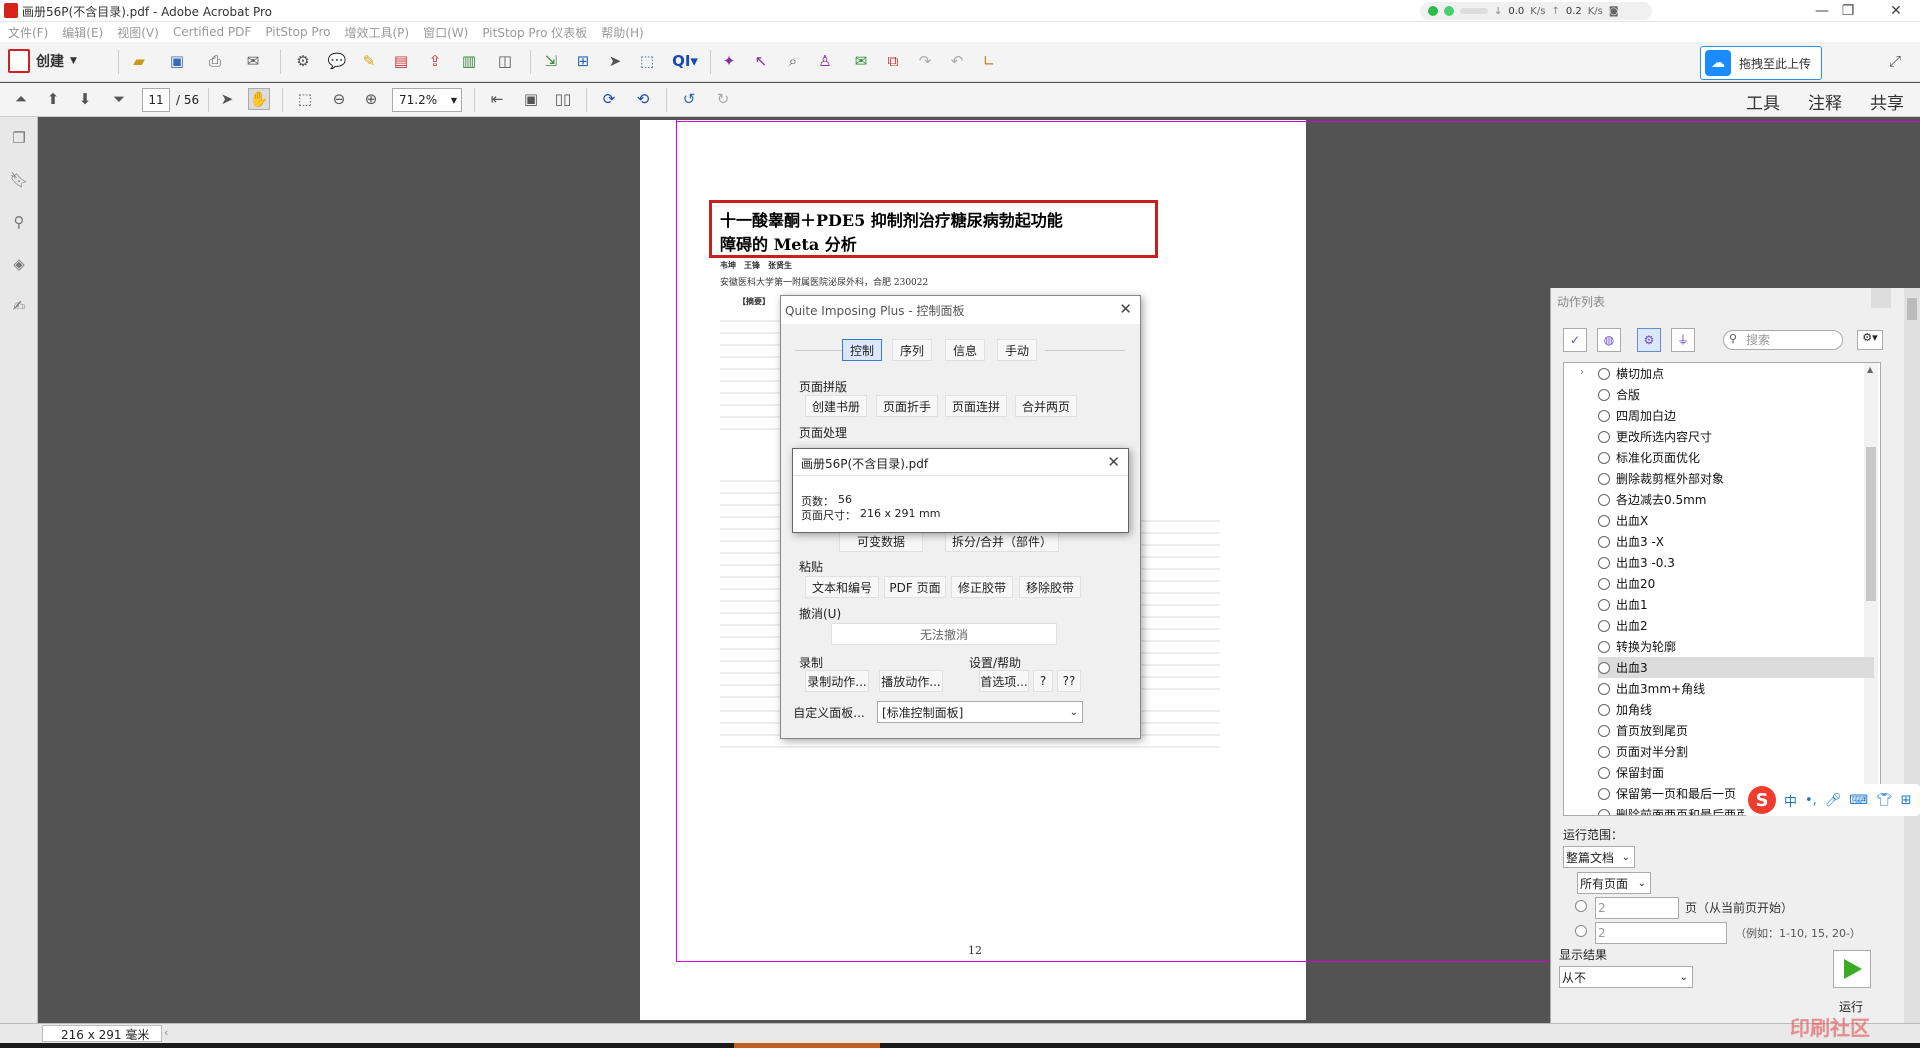 The width and height of the screenshot is (1920, 1048). I want to click on crop-tool-icon: ⧉, so click(893, 61).